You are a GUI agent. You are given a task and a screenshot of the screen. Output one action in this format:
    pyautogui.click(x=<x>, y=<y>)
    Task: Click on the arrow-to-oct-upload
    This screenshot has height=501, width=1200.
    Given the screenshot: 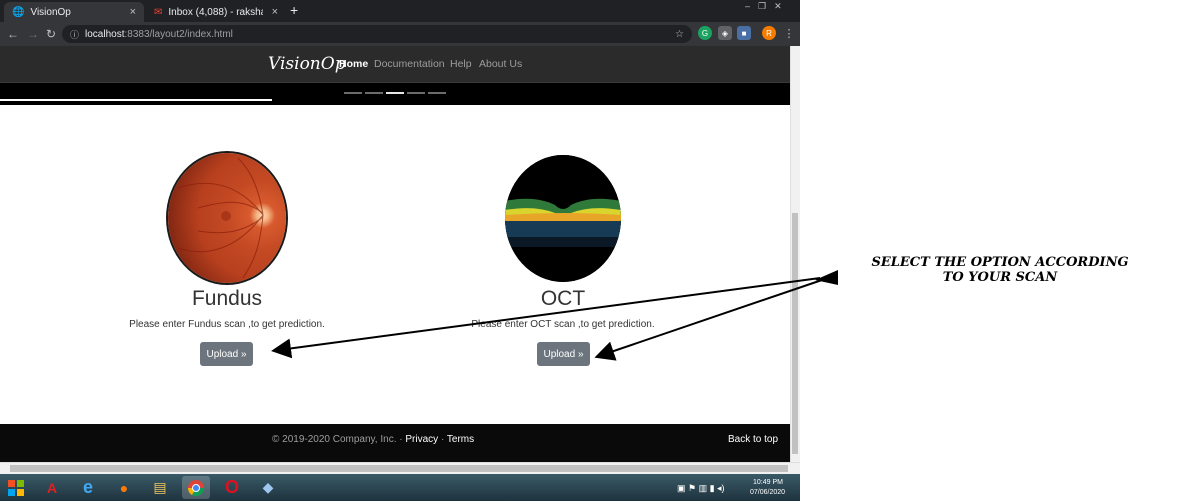 What is the action you would take?
    pyautogui.click(x=708, y=320)
    